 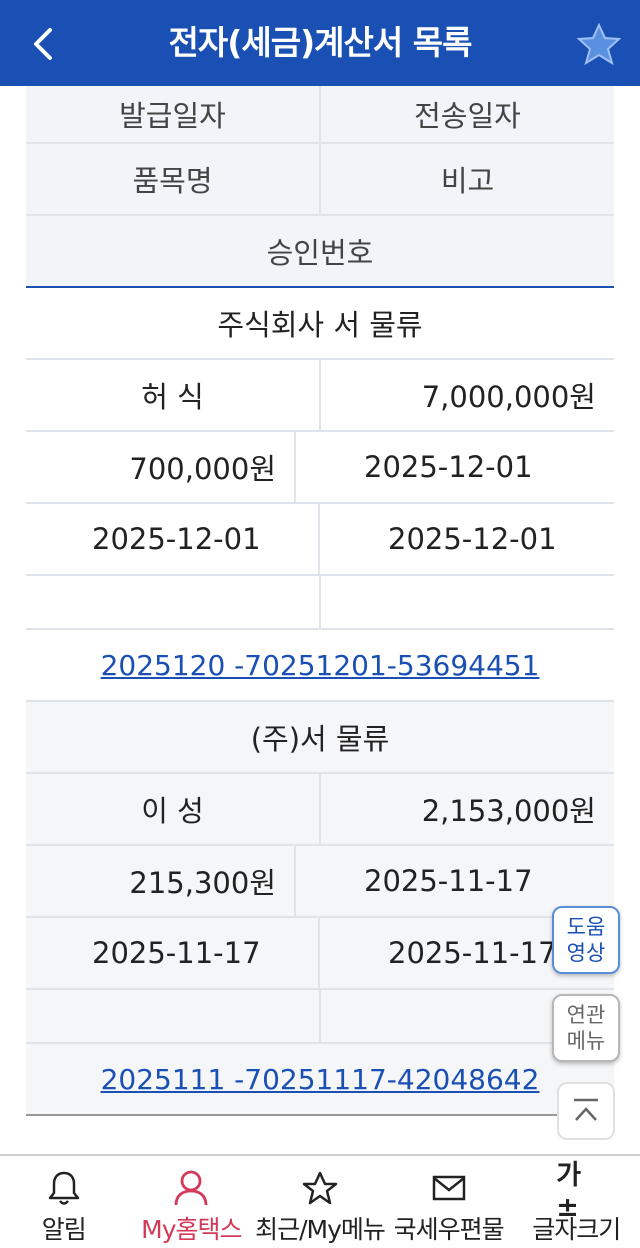 What do you see at coordinates (449, 1188) in the screenshot?
I see `mail-icon` at bounding box center [449, 1188].